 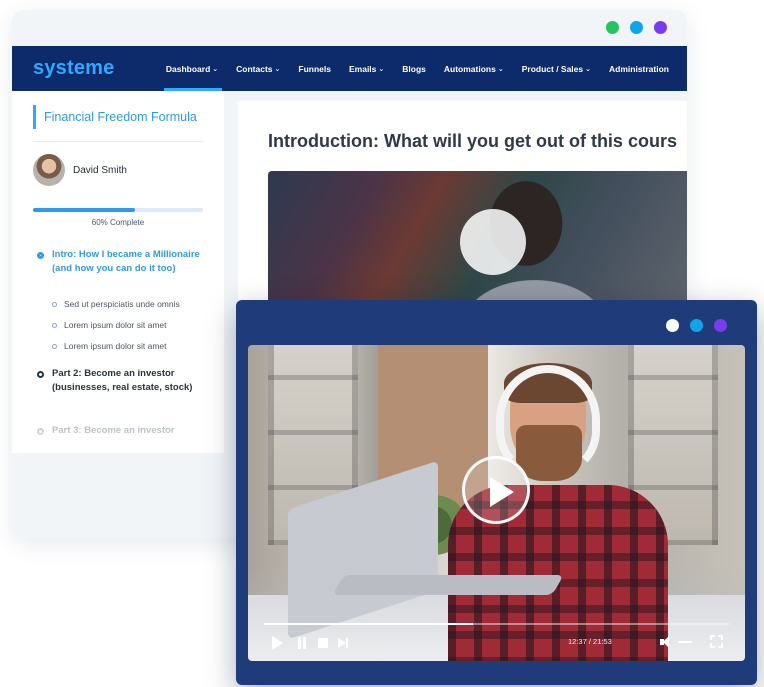 I want to click on volume-icon, so click(x=667, y=642).